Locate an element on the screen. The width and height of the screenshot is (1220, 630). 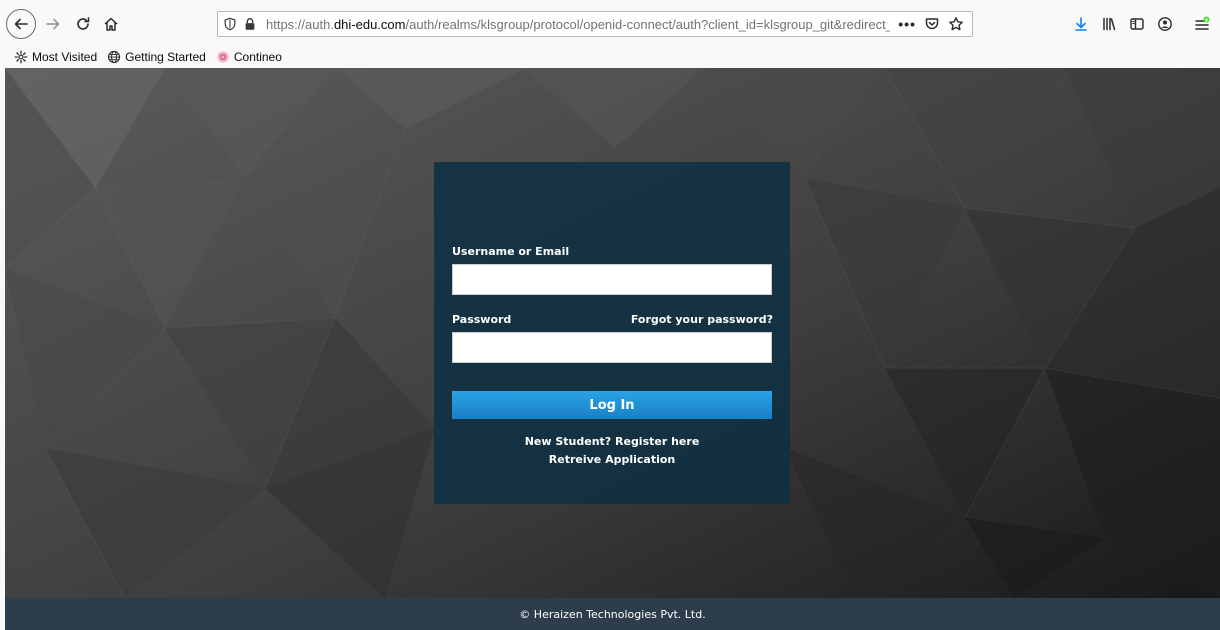
account-icon is located at coordinates (1165, 24).